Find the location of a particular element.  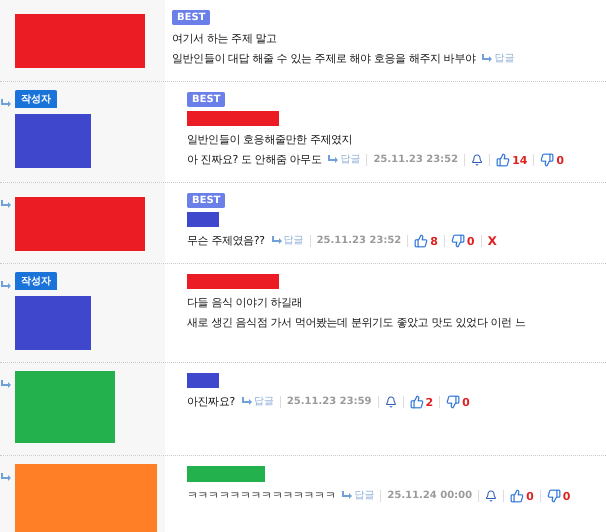

like-button: 14 is located at coordinates (512, 160).